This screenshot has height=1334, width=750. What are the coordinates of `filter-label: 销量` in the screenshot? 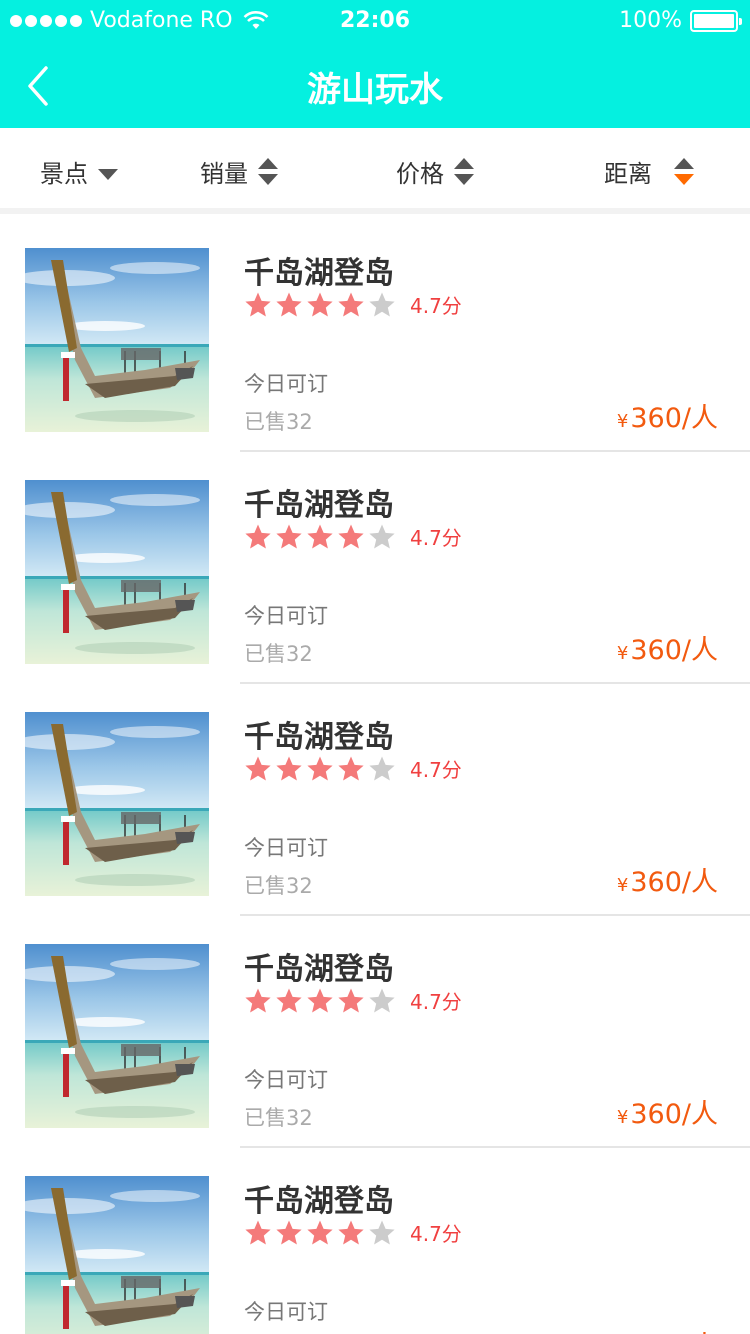 It's located at (224, 173).